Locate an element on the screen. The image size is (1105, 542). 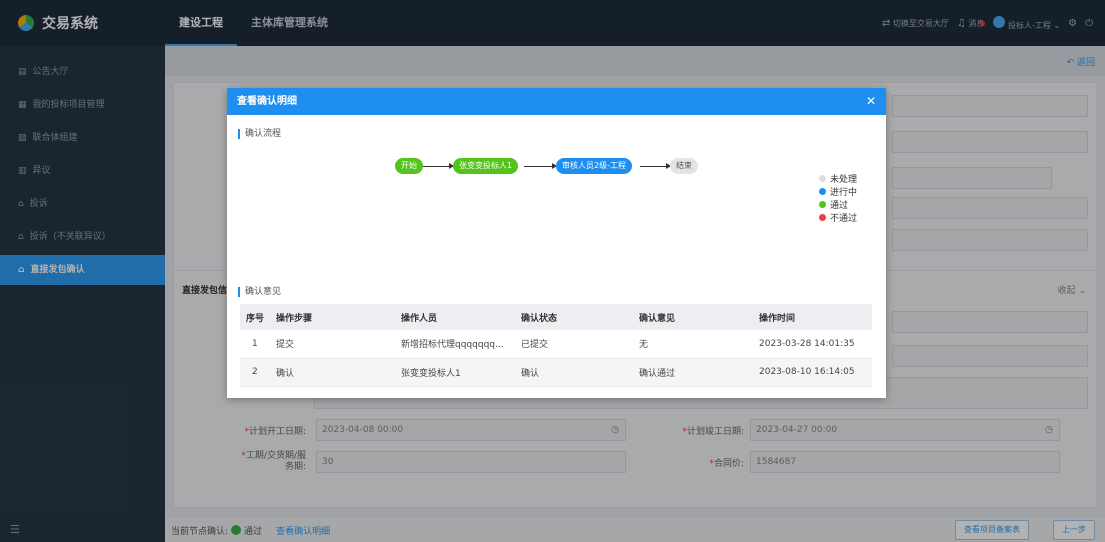
flow-node-start: 开始 is located at coordinates (409, 166).